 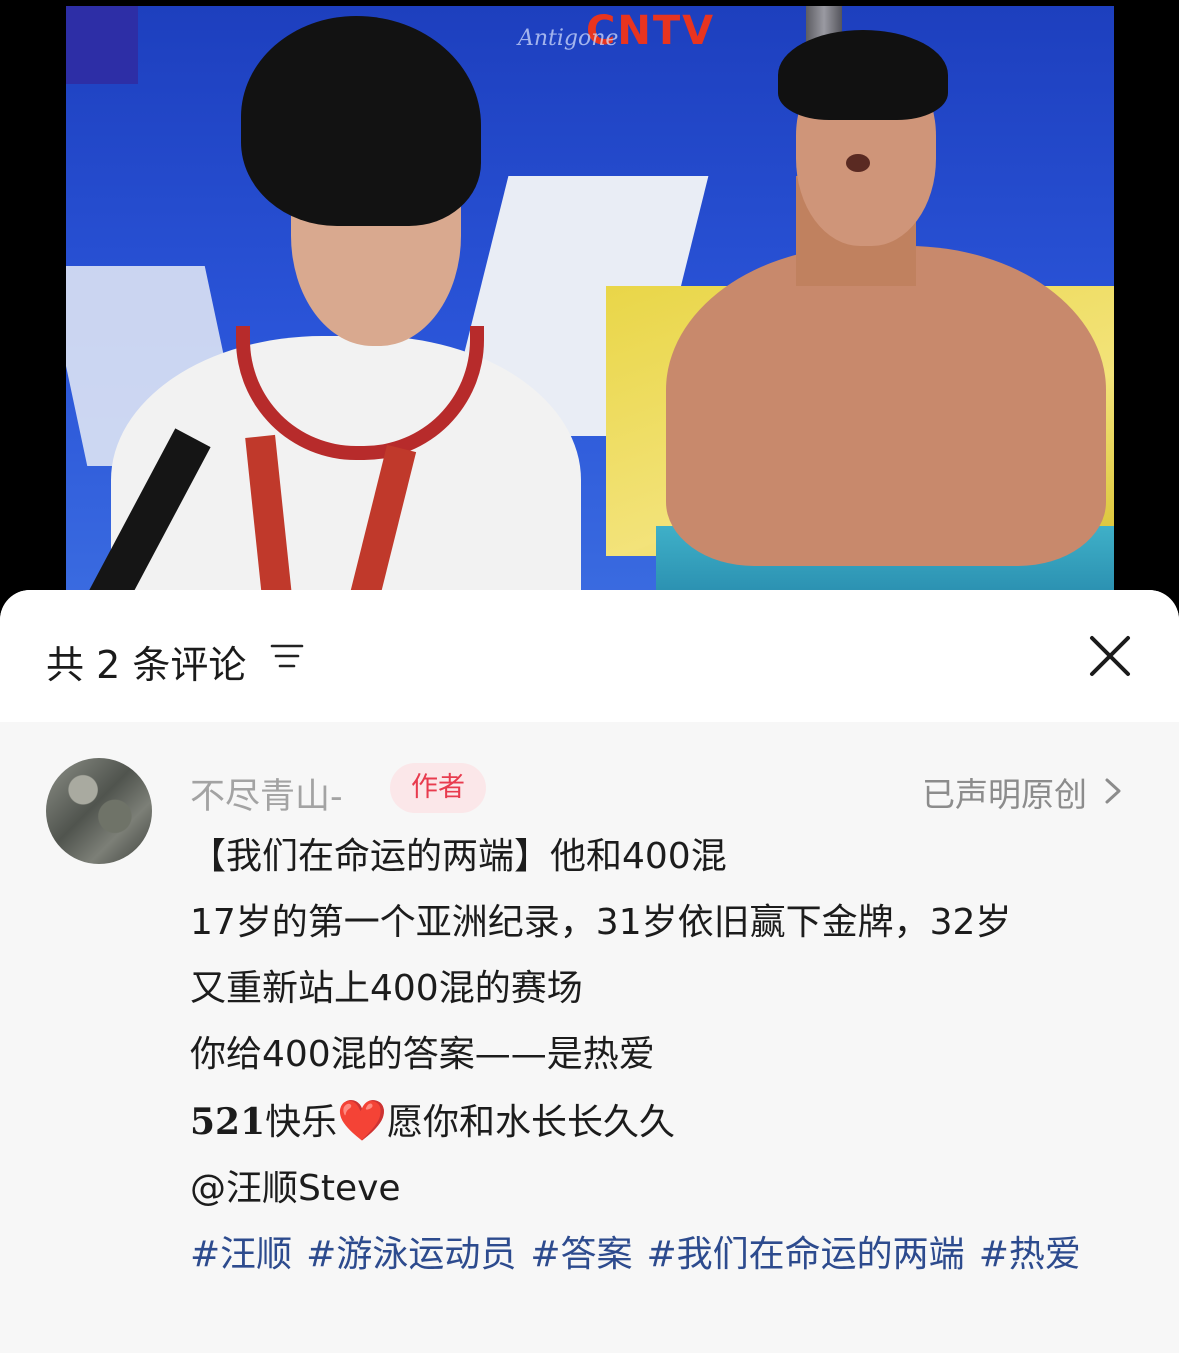 I want to click on hashtag-list: #汪顺 #游泳运动员 #答案 #我们在命运的两端 #热爱, so click(x=660, y=1255).